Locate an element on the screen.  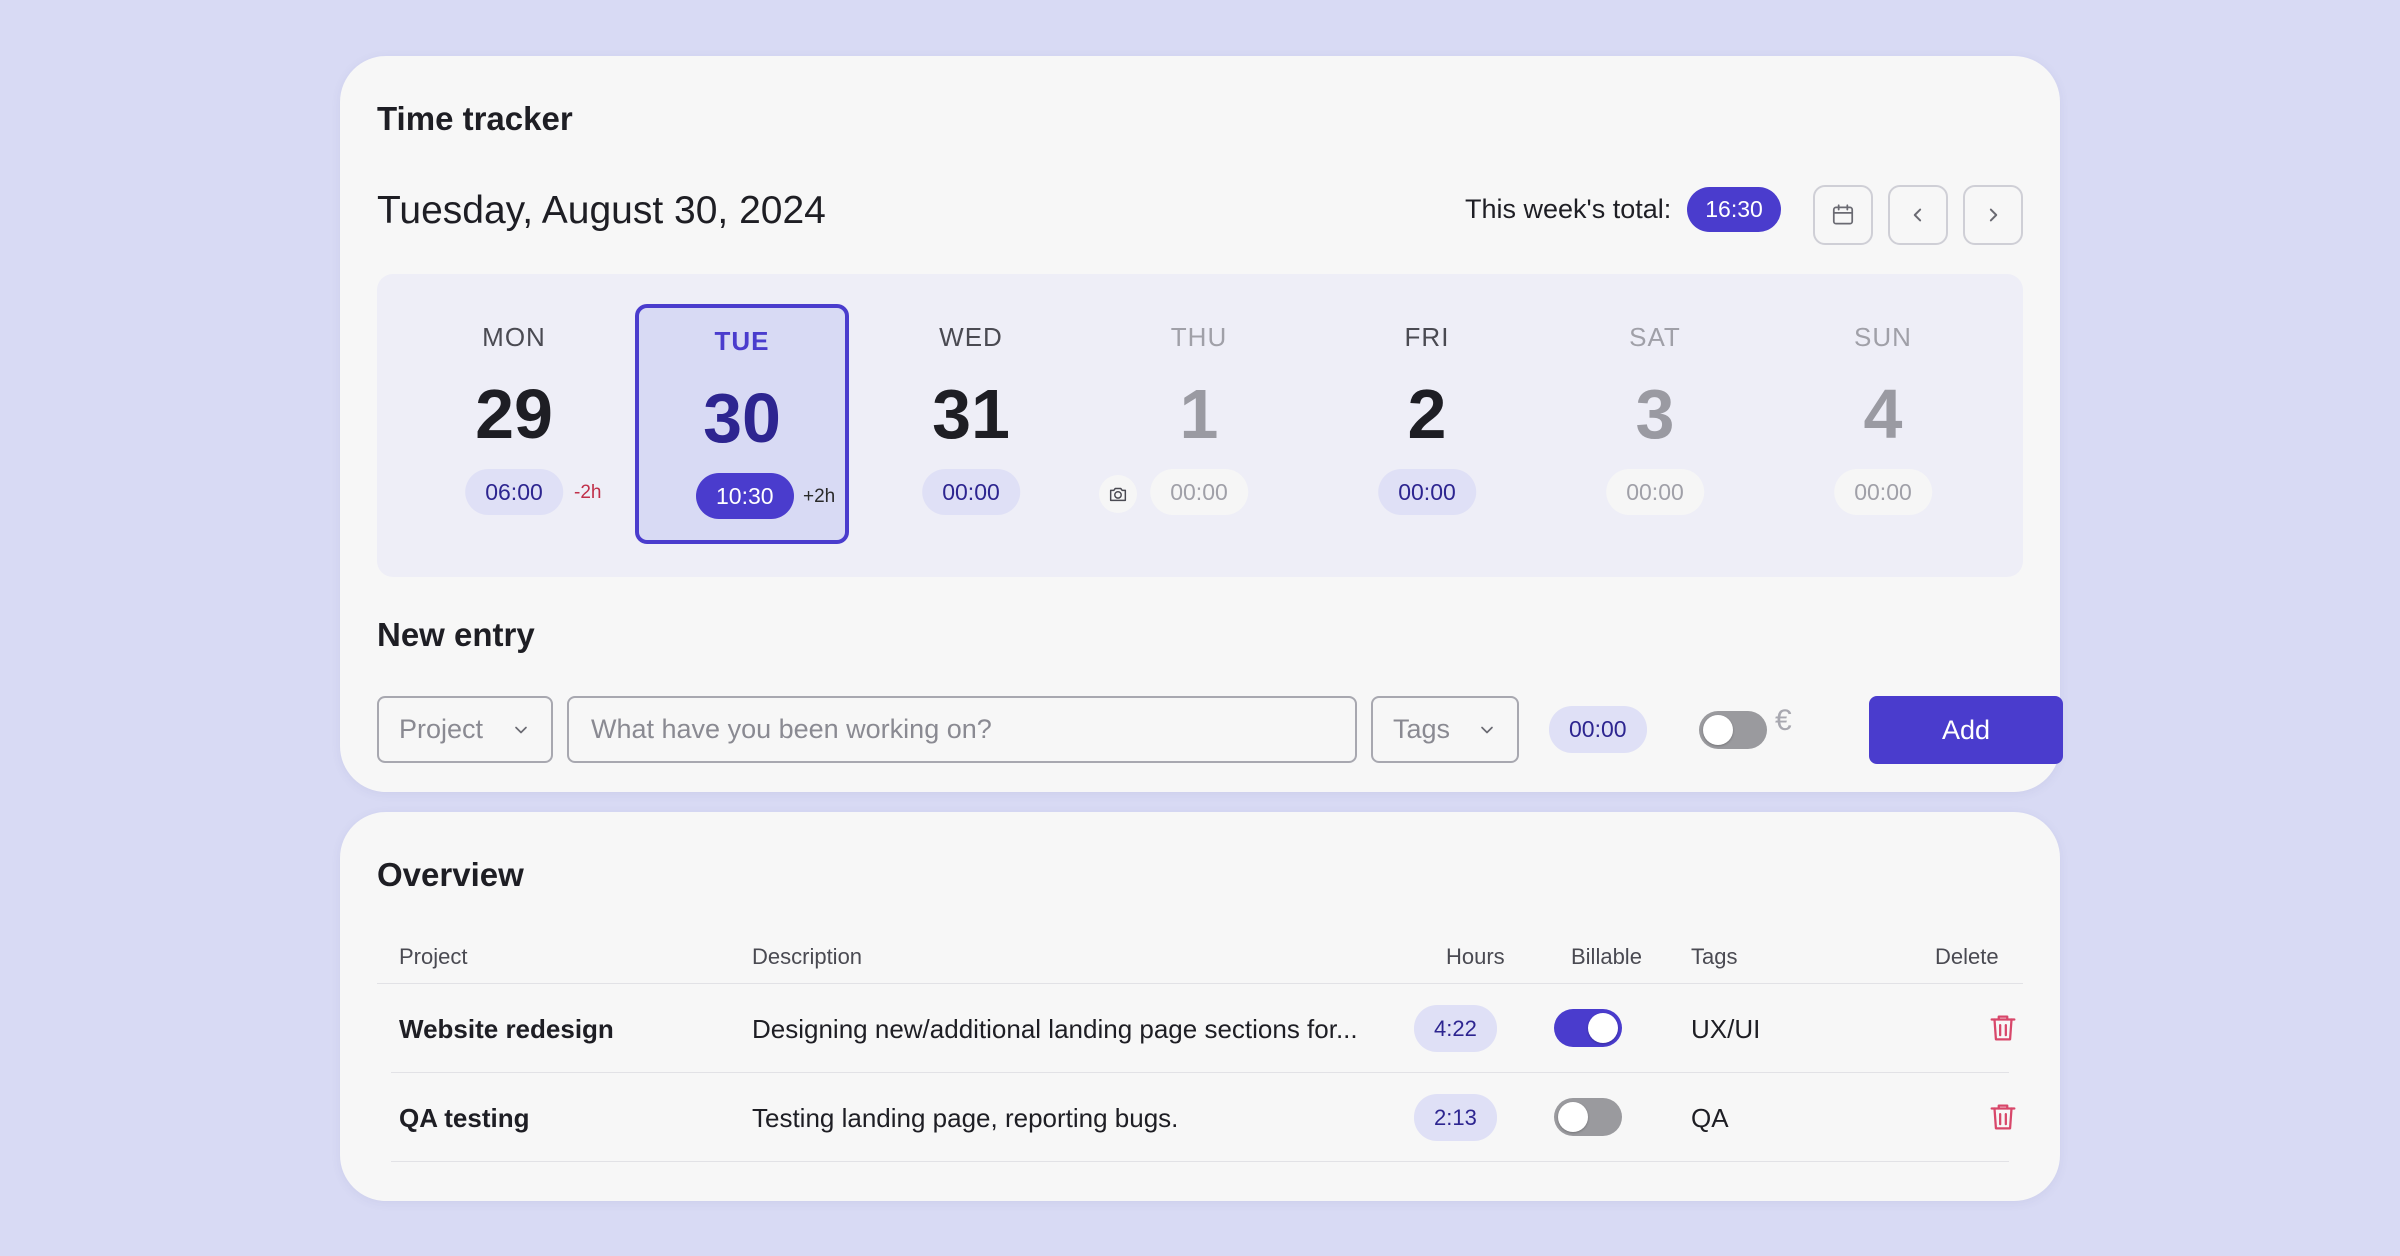
next-week-button is located at coordinates (1993, 215).